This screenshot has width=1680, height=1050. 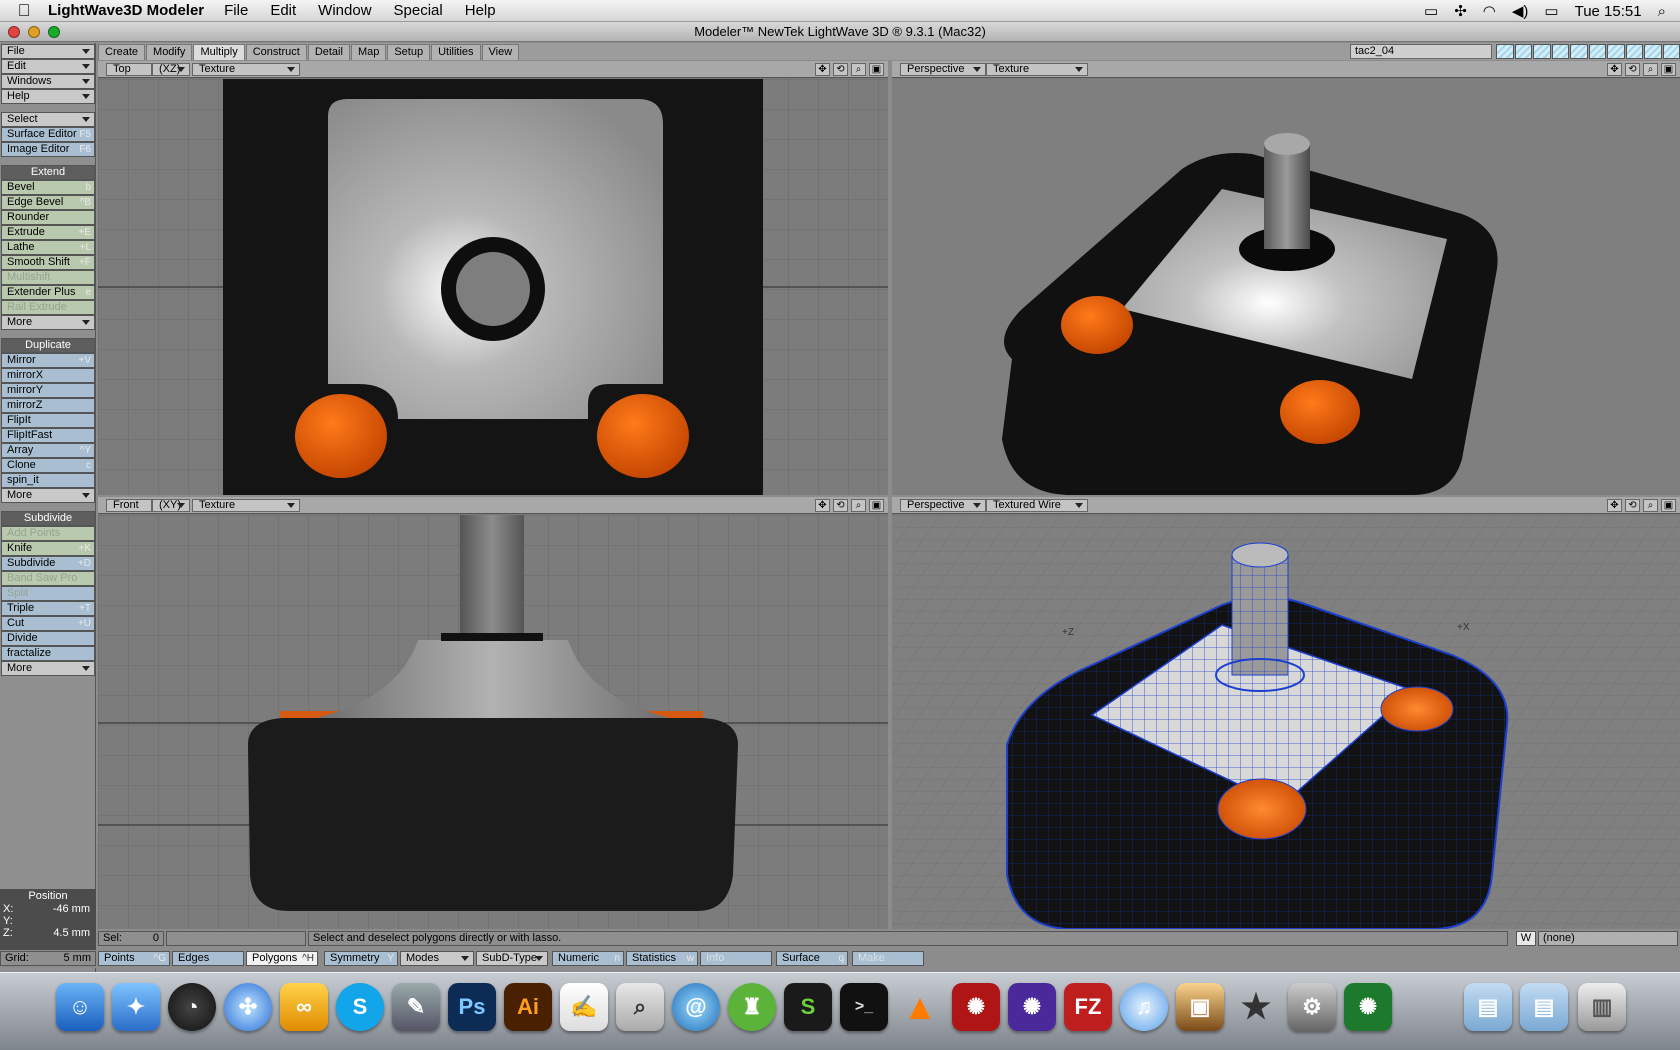 I want to click on extender-plus-button: Extender Plus e, so click(x=48, y=292).